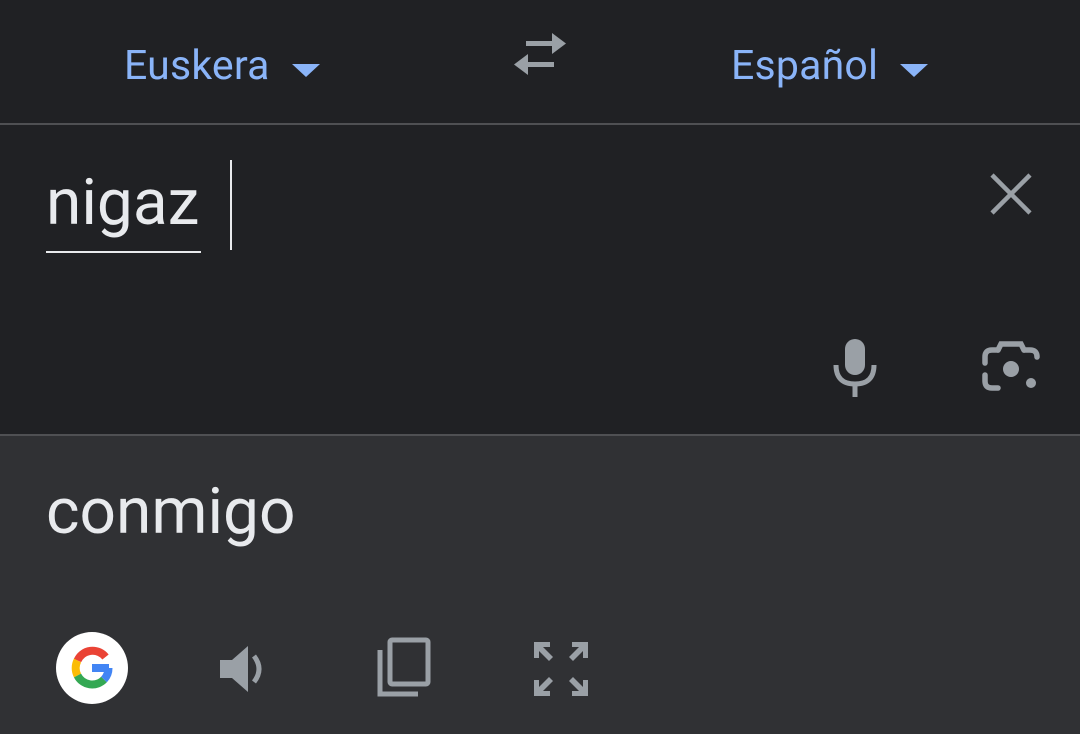 The width and height of the screenshot is (1080, 734). Describe the element at coordinates (540, 55) in the screenshot. I see `swap-arrows-icon` at that location.